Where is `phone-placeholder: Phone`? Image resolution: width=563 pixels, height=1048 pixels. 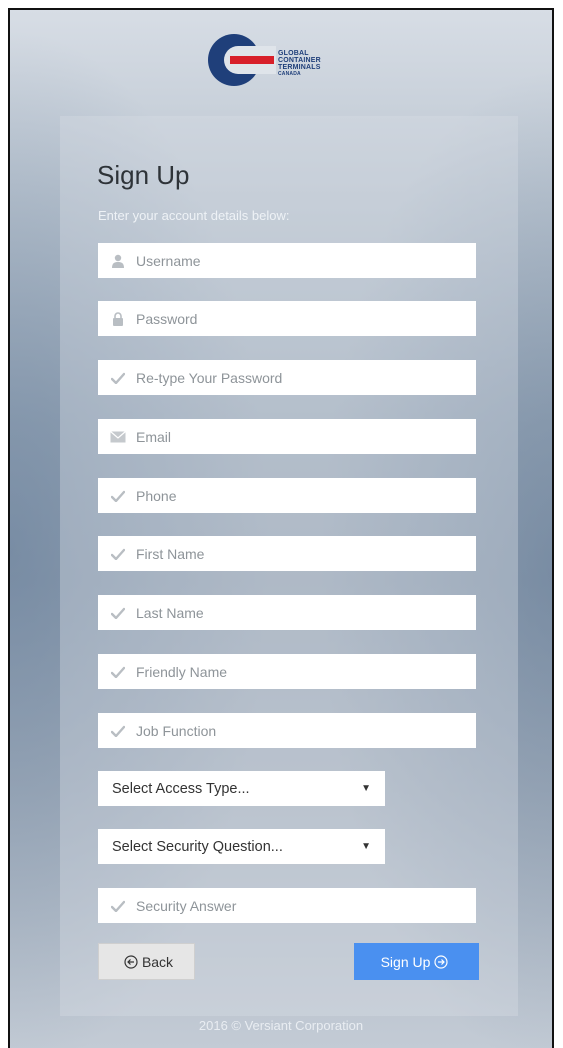
phone-placeholder: Phone is located at coordinates (156, 495).